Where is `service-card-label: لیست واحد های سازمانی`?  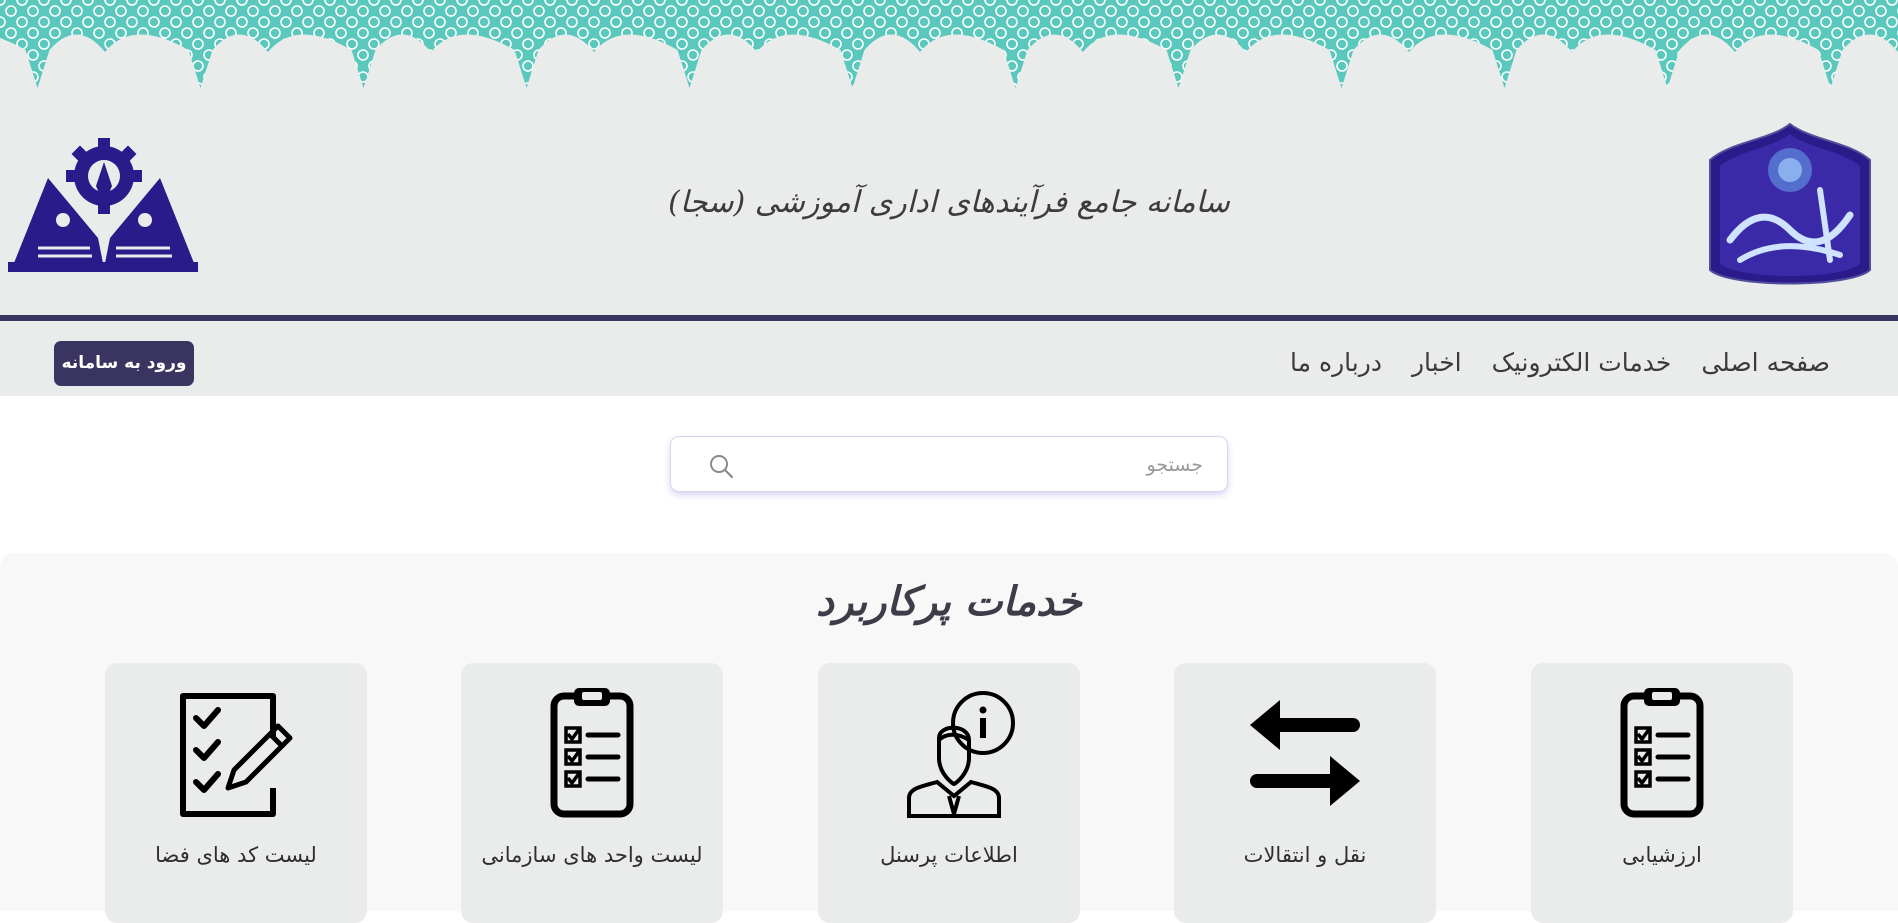 service-card-label: لیست واحد های سازمانی is located at coordinates (592, 855).